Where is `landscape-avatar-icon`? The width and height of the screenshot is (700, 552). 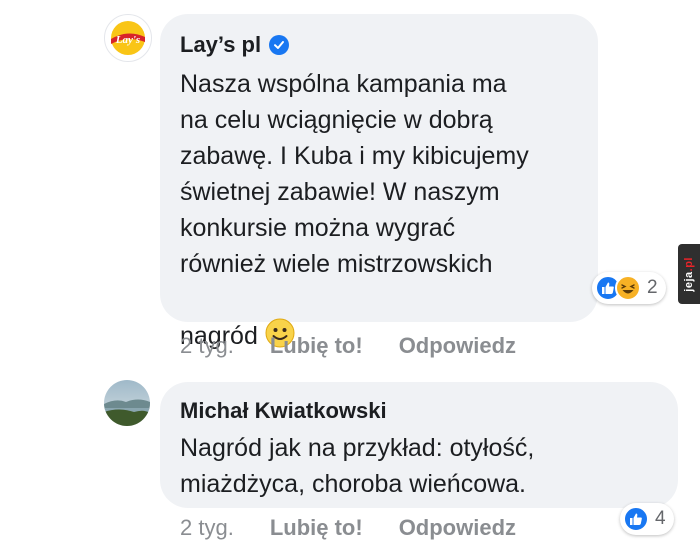 landscape-avatar-icon is located at coordinates (127, 403).